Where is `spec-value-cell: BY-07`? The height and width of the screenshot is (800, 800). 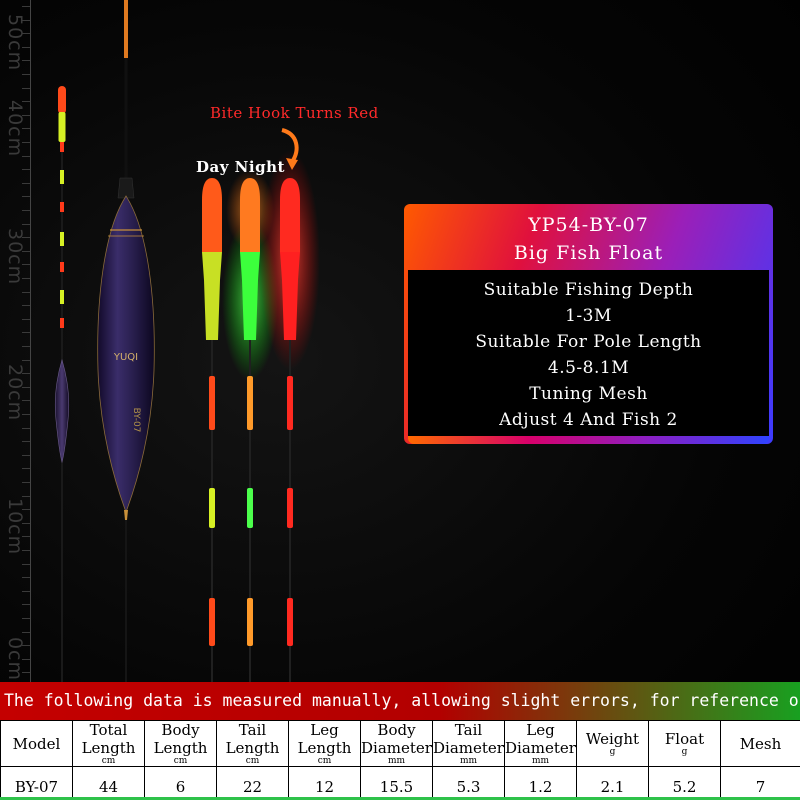
spec-value-cell: BY-07 is located at coordinates (36, 783).